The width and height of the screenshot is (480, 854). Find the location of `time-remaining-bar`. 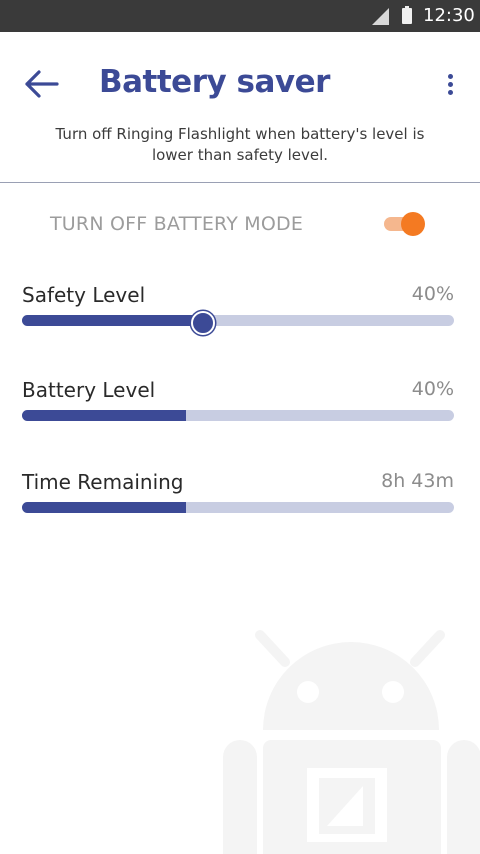

time-remaining-bar is located at coordinates (238, 507).